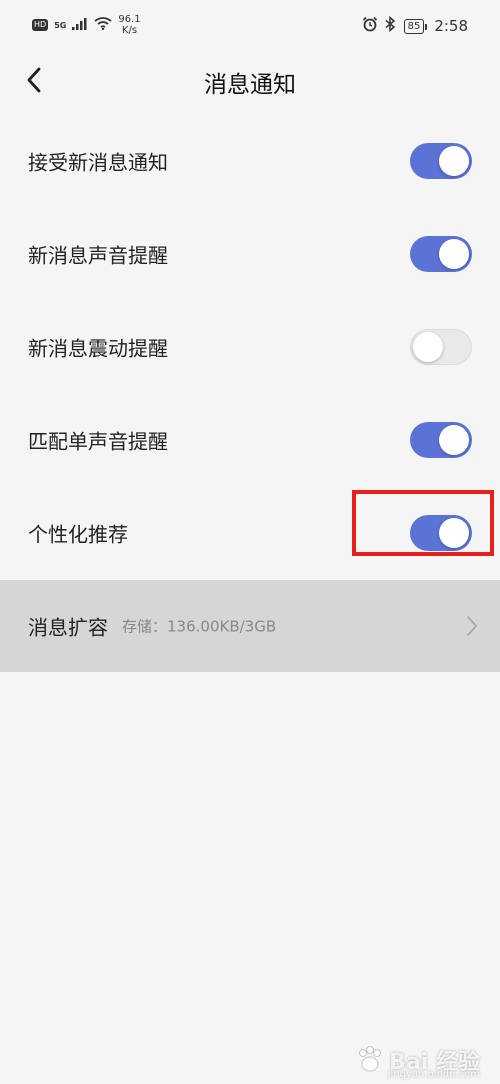  I want to click on page-title: 消息通知, so click(250, 85).